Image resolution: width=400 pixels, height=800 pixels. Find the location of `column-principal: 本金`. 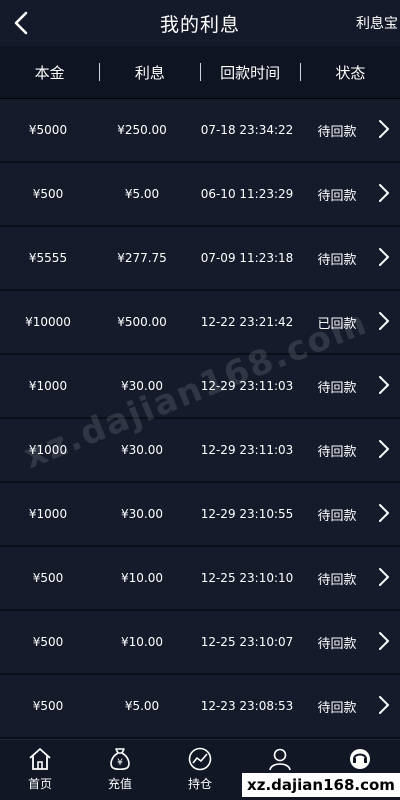

column-principal: 本金 is located at coordinates (49, 72).